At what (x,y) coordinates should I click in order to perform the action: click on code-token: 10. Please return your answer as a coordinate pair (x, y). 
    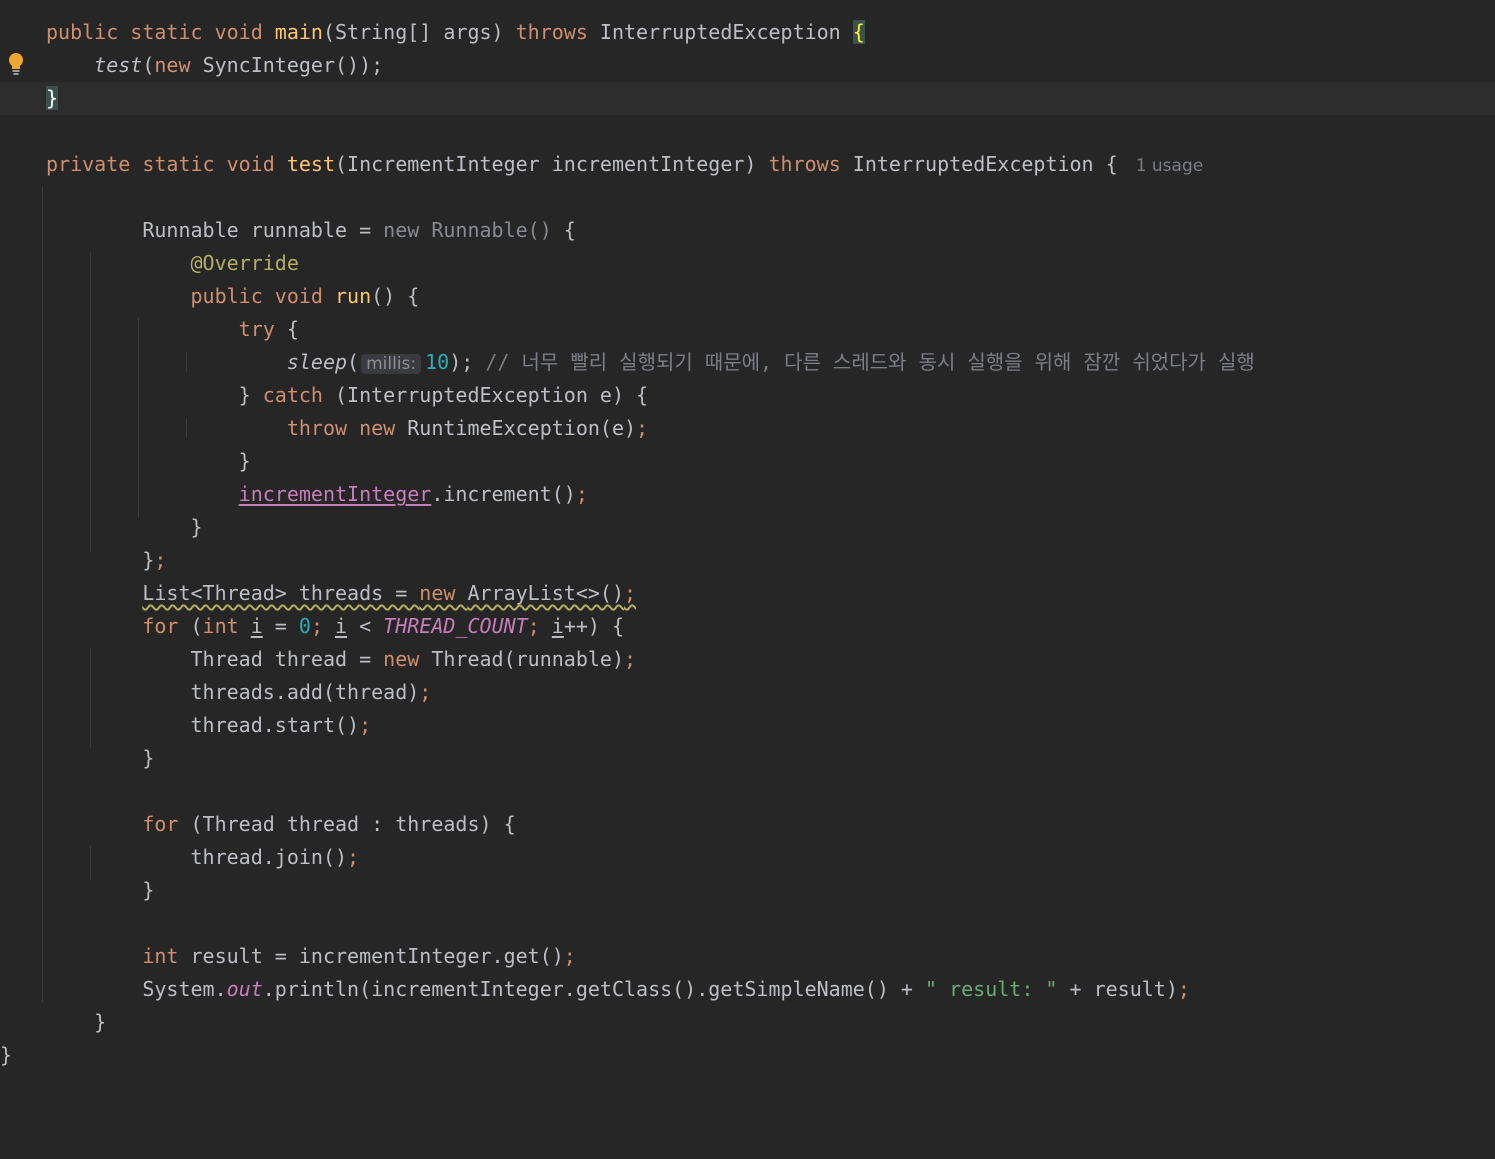
    Looking at the image, I should click on (437, 362).